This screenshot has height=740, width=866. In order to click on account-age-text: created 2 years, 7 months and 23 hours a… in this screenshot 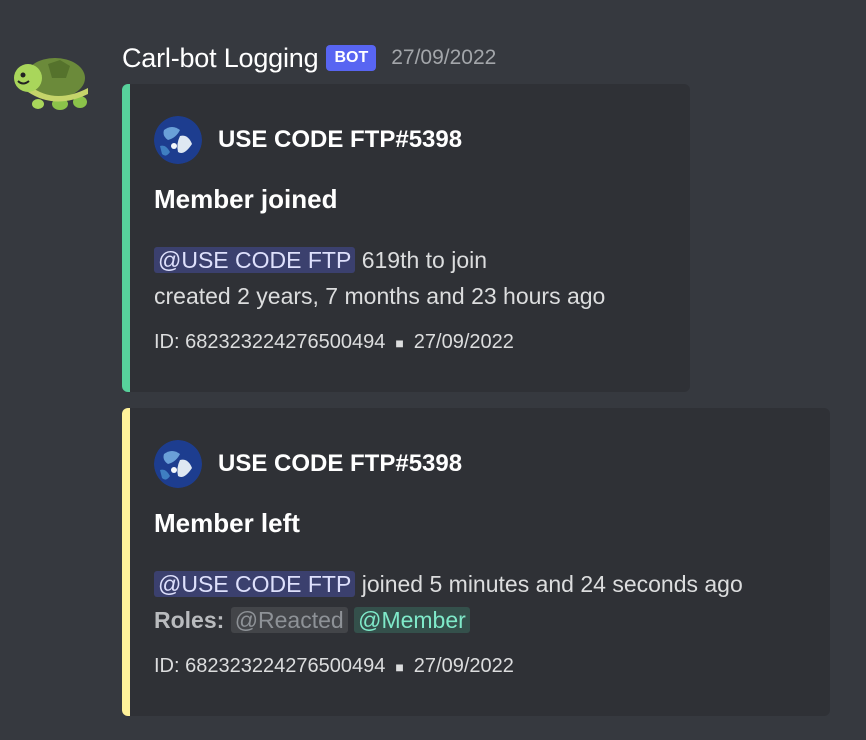, I will do `click(380, 296)`.